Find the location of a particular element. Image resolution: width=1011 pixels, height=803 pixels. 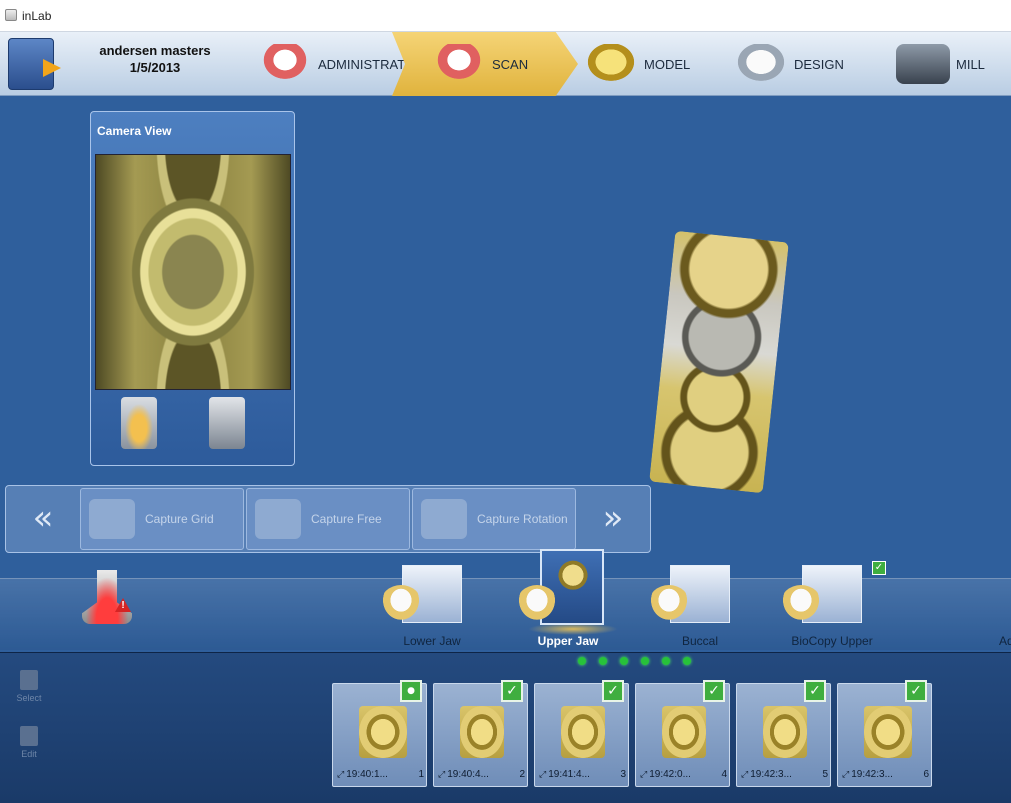

upper-jaw-icon is located at coordinates (537, 604).